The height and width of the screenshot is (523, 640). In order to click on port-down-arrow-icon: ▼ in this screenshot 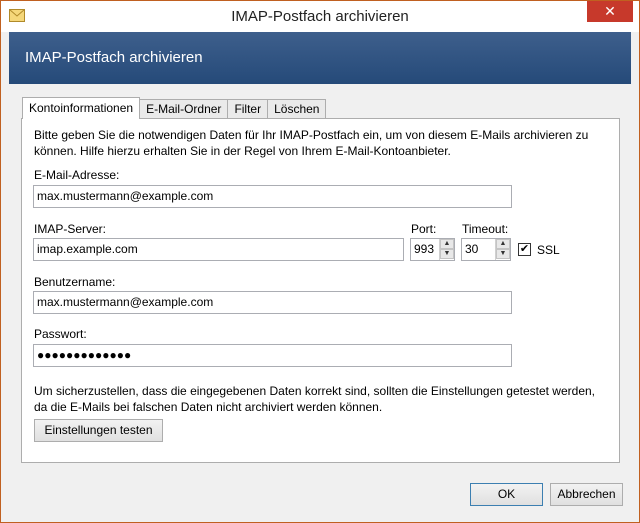, I will do `click(447, 254)`.